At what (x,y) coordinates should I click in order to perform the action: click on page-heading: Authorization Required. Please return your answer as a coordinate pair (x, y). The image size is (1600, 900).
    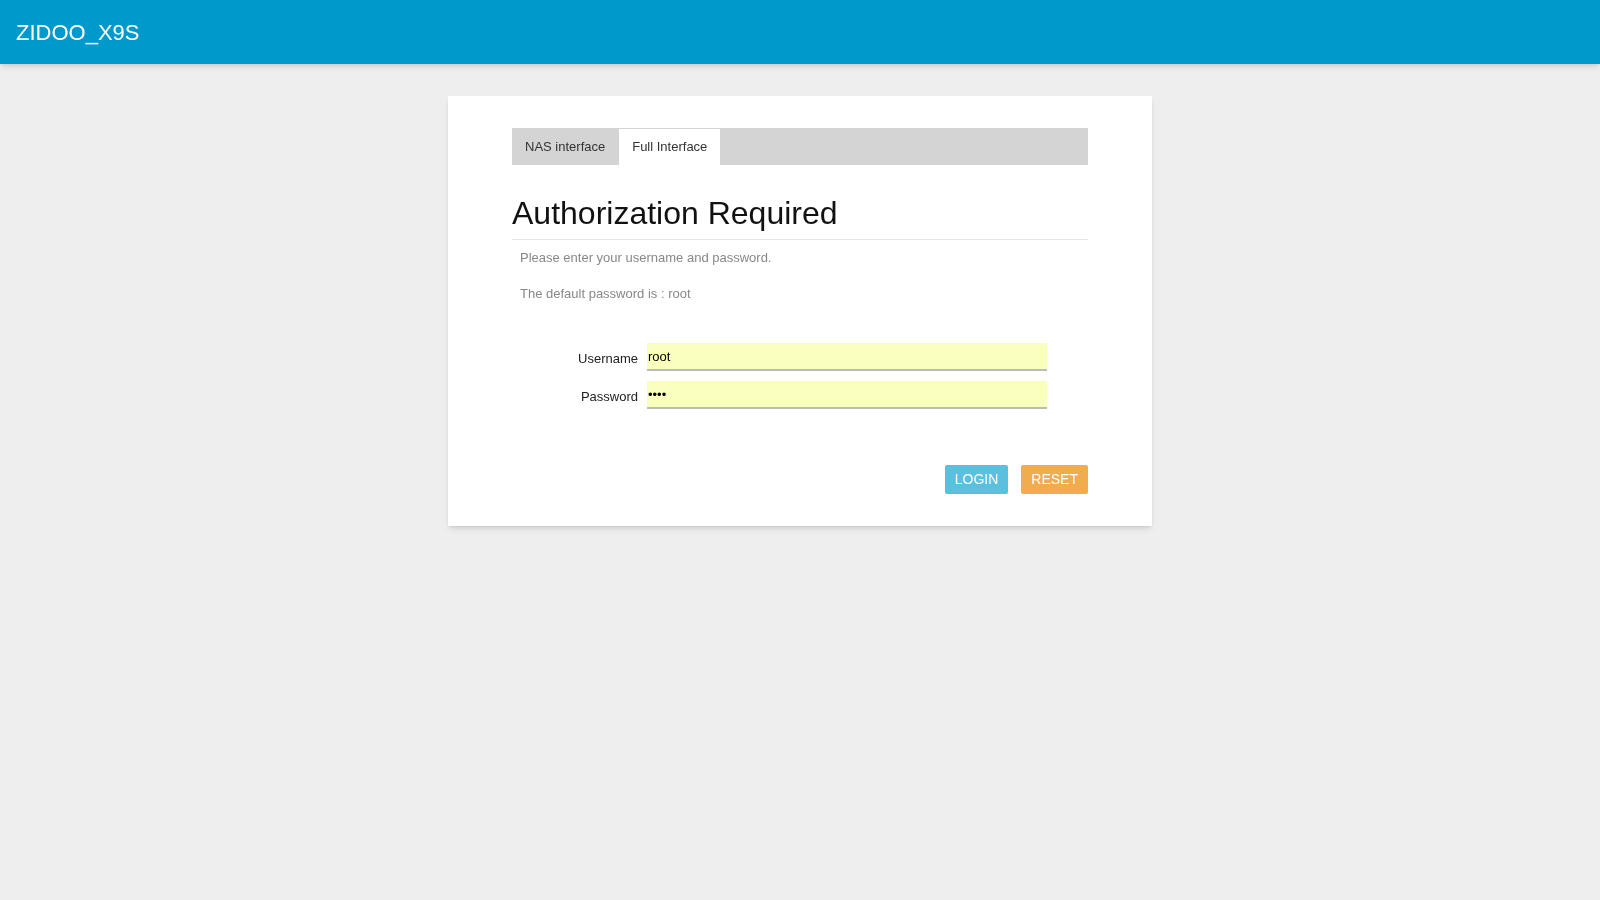
    Looking at the image, I should click on (800, 216).